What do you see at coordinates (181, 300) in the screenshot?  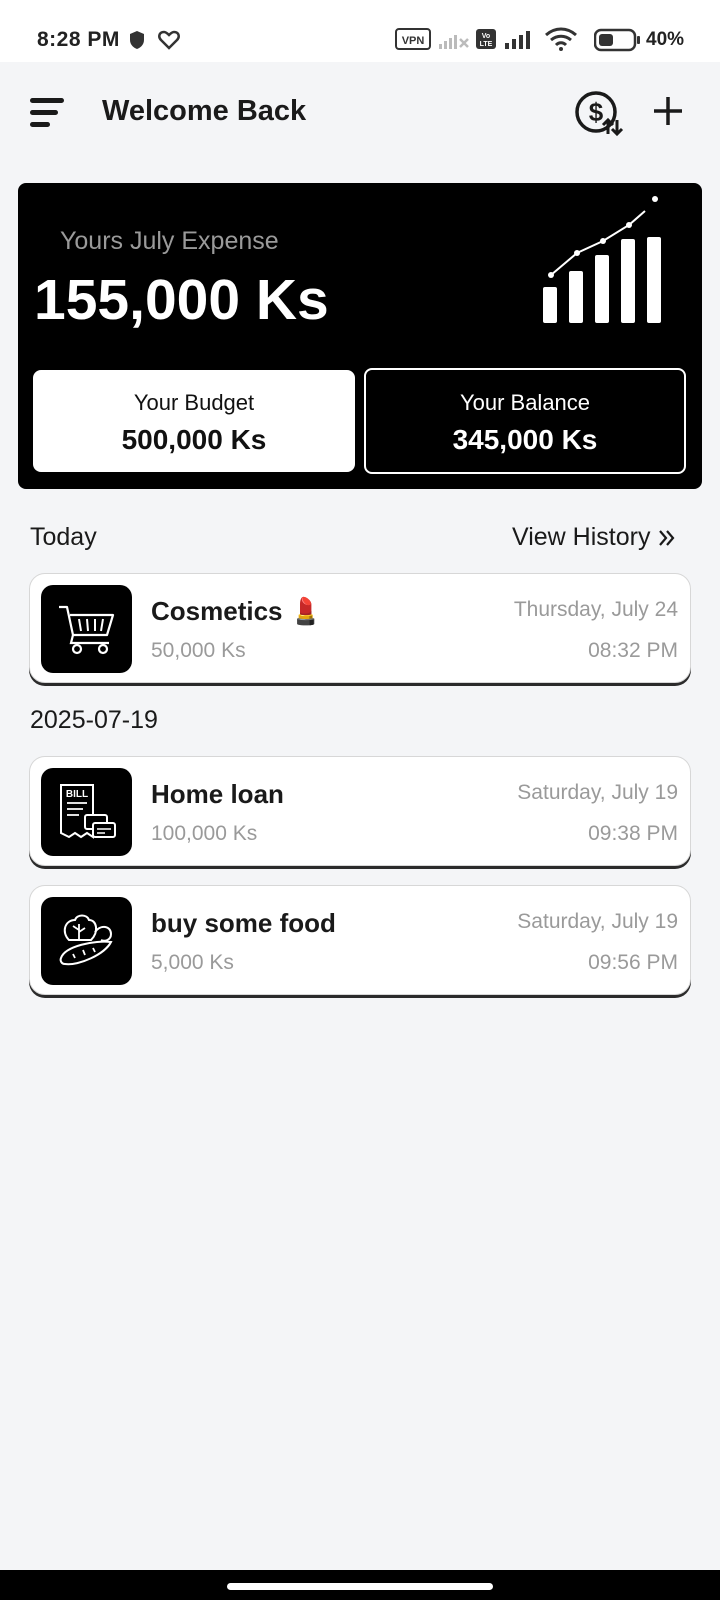 I see `expense-amount: 155,000 Ks` at bounding box center [181, 300].